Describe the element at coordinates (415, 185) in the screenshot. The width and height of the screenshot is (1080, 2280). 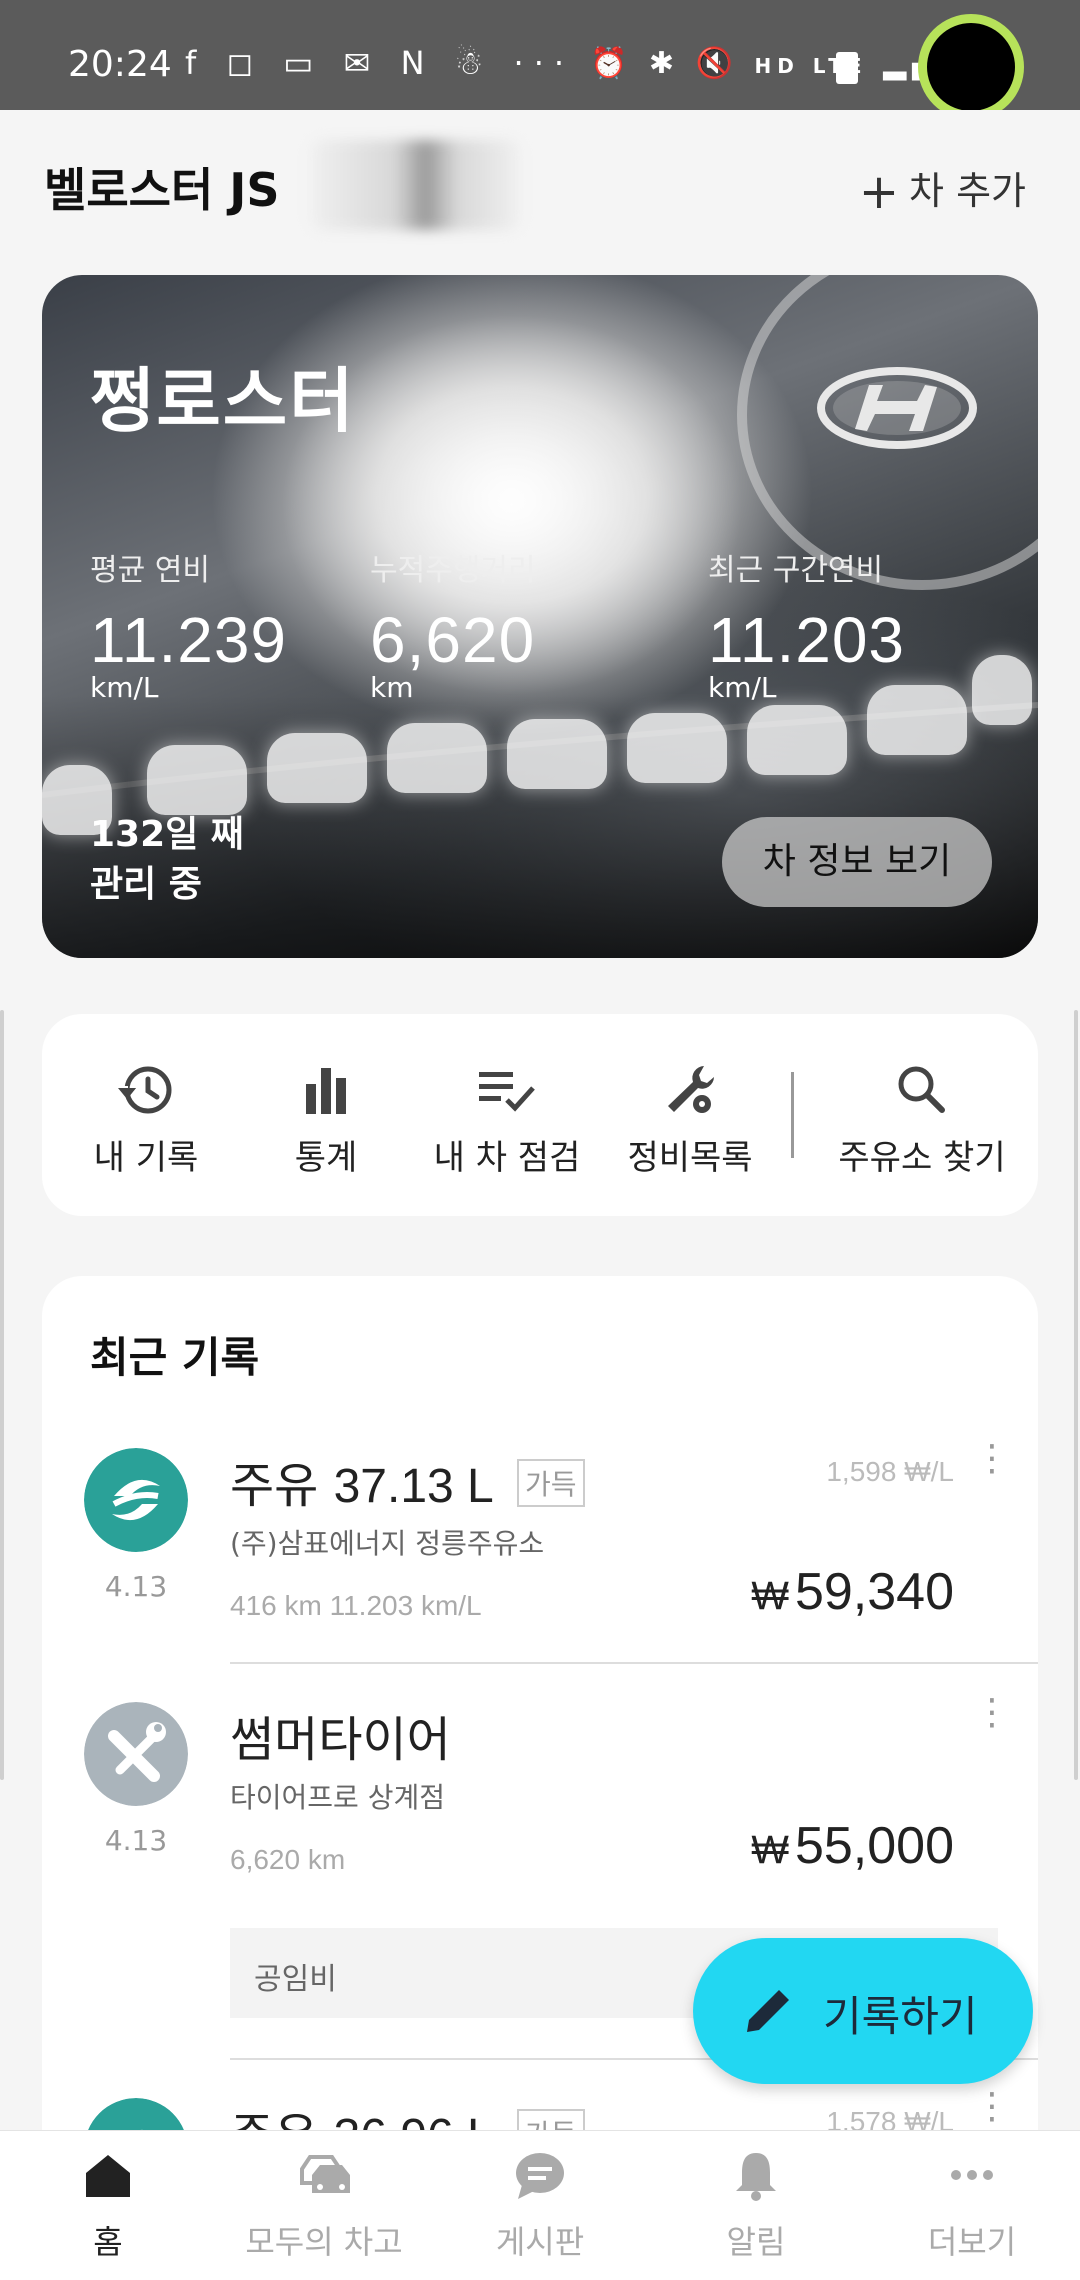
I see `blurred-plate-number` at that location.